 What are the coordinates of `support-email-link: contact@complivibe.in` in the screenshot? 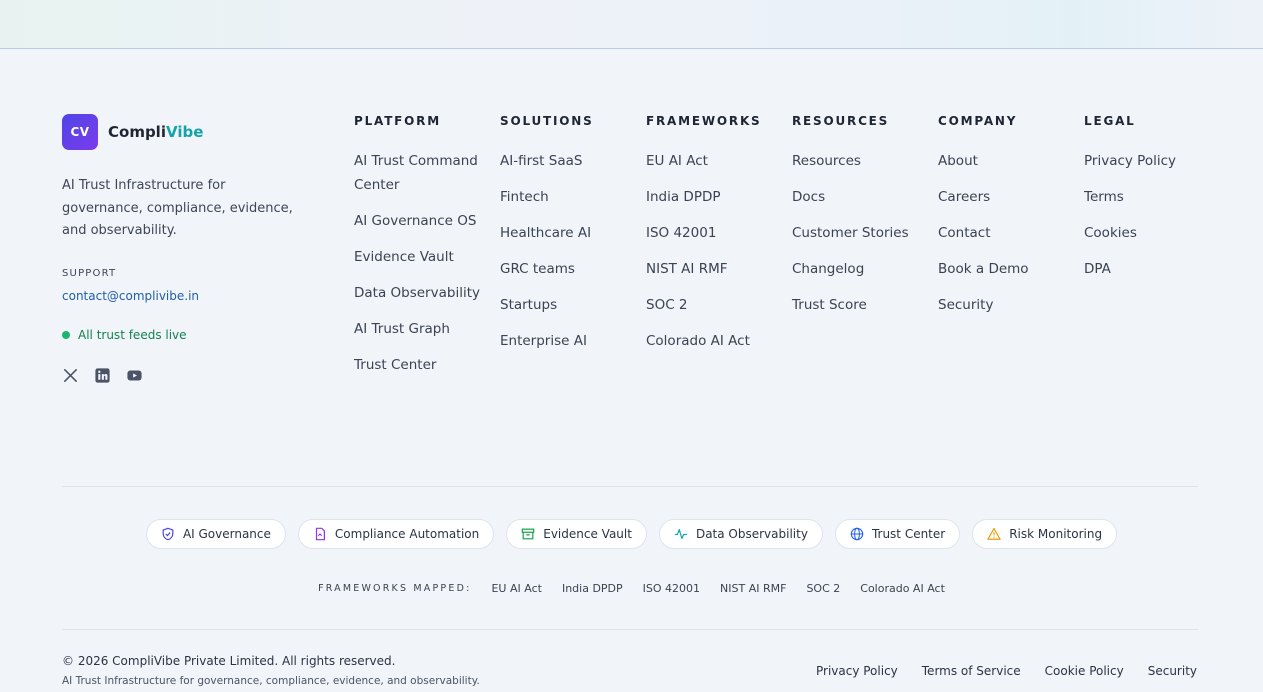 It's located at (130, 296).